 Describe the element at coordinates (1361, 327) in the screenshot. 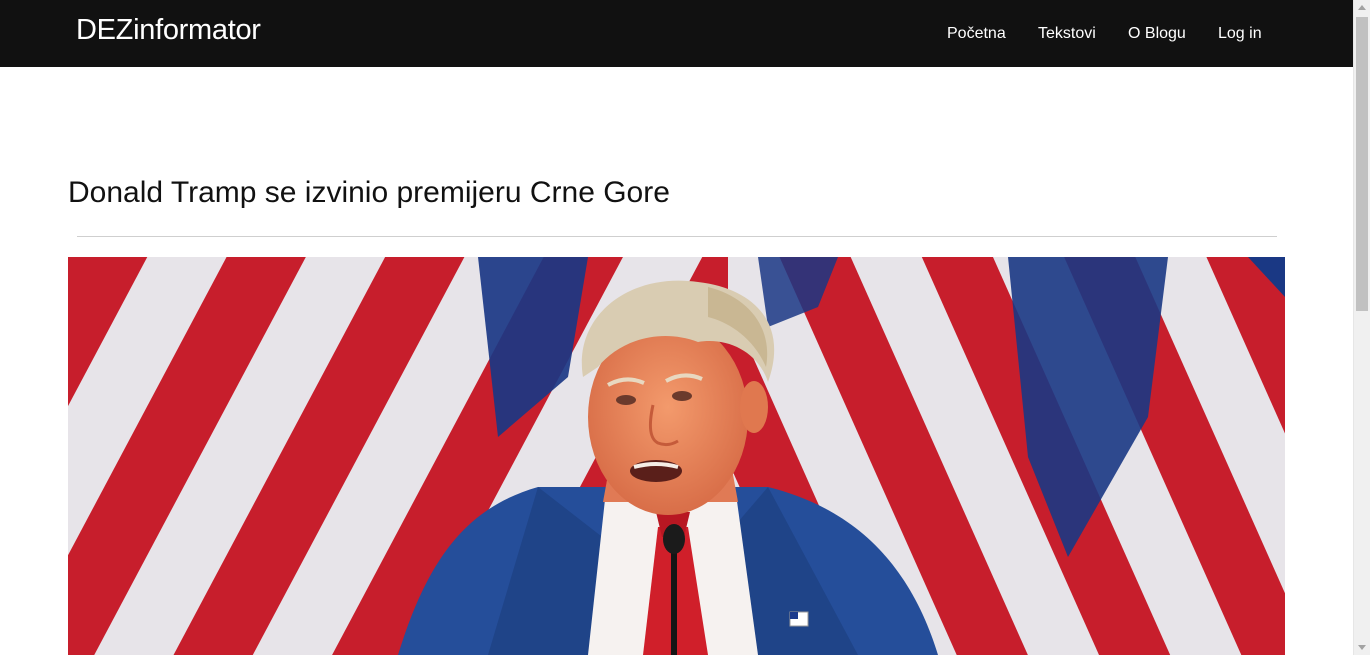

I see `page-scrollbar` at that location.